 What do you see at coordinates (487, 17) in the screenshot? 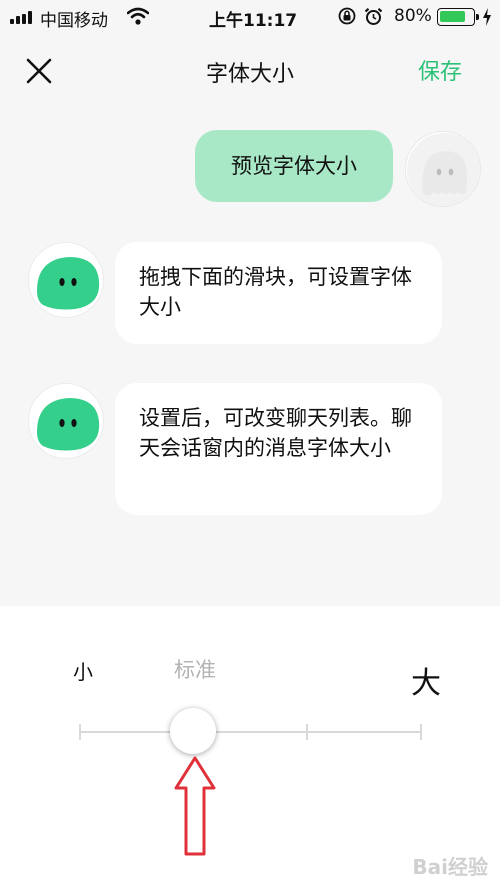
I see `charging-icon` at bounding box center [487, 17].